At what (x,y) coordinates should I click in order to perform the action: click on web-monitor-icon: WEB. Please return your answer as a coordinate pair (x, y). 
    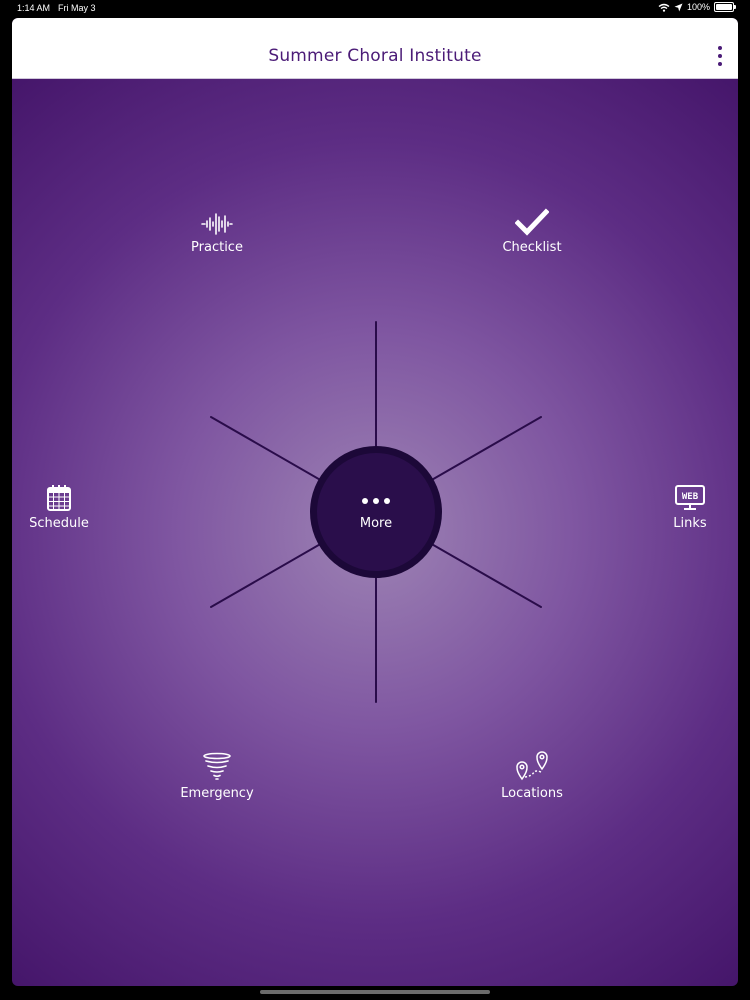
    Looking at the image, I should click on (690, 497).